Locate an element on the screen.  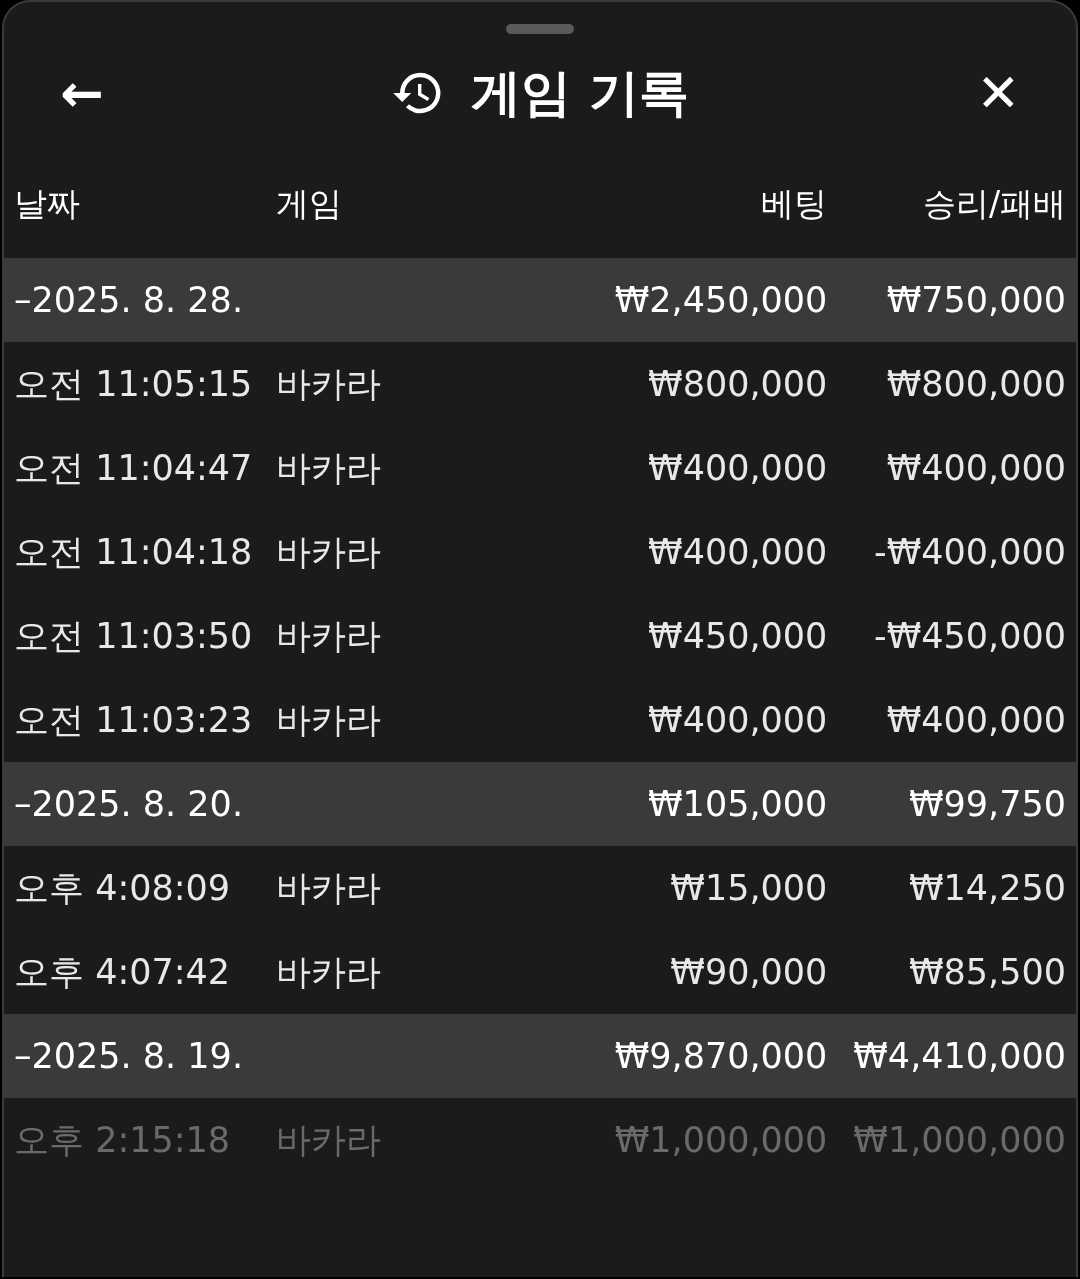
table-cell-text: ₩90,000 is located at coordinates (748, 972).